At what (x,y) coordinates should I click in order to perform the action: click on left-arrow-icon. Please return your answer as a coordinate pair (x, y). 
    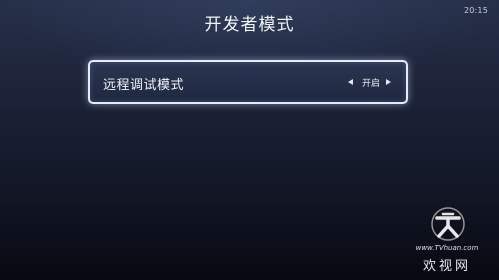
    Looking at the image, I should click on (350, 82).